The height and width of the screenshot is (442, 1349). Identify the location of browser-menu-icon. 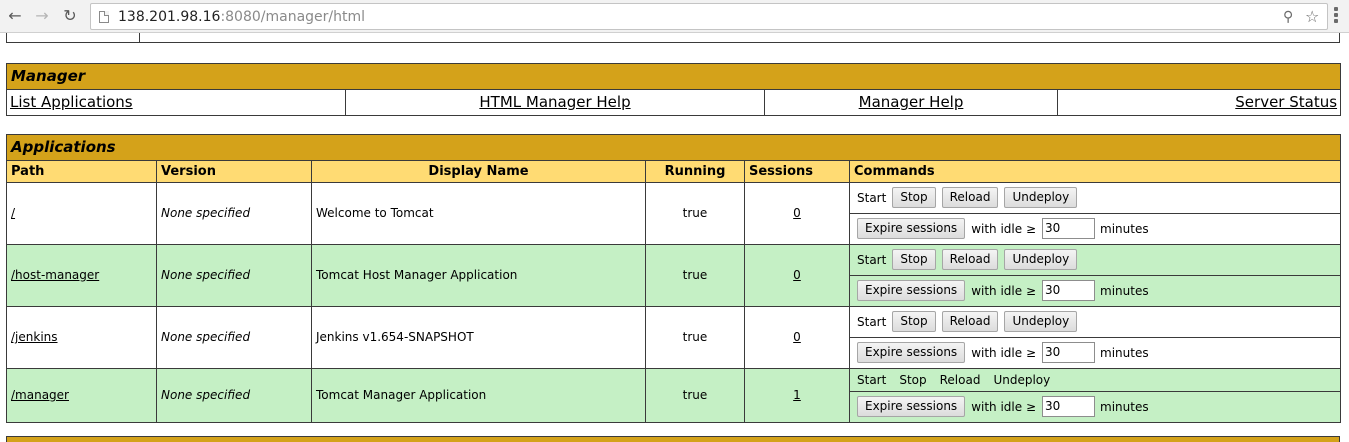
(1336, 17).